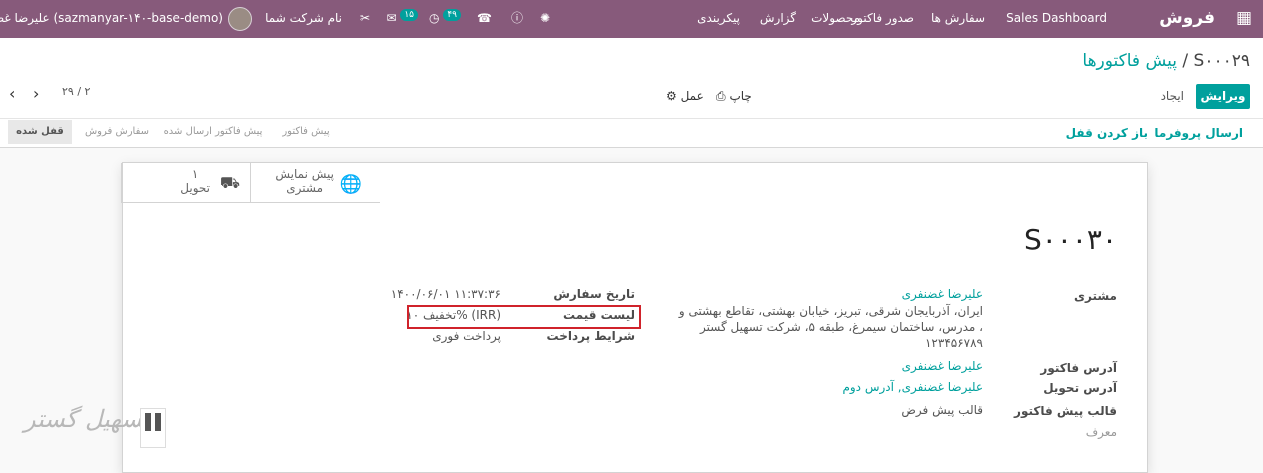 The width and height of the screenshot is (1263, 473). What do you see at coordinates (835, 19) in the screenshot?
I see `menu-products: محصولات` at bounding box center [835, 19].